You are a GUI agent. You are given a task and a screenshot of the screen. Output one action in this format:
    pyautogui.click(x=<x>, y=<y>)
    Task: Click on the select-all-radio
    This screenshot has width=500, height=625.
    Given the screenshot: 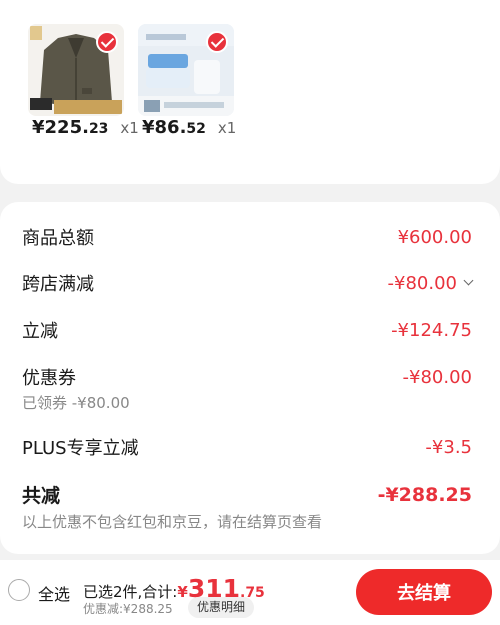 What is the action you would take?
    pyautogui.click(x=19, y=590)
    